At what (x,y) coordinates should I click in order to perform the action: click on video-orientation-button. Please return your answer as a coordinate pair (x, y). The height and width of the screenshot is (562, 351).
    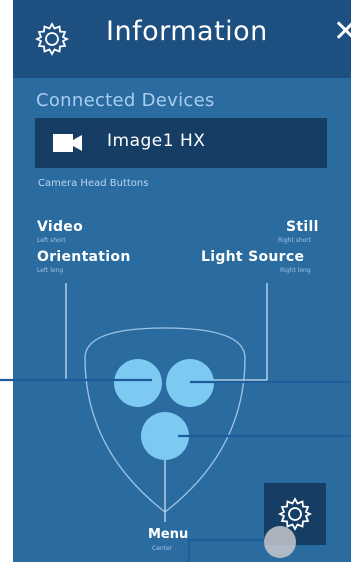
    Looking at the image, I should click on (138, 383).